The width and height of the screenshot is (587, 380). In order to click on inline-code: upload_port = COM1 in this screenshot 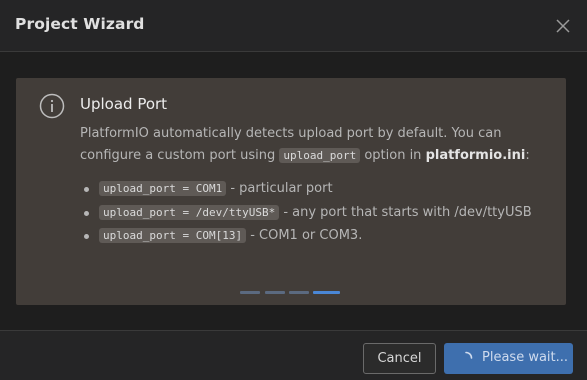, I will do `click(163, 188)`.